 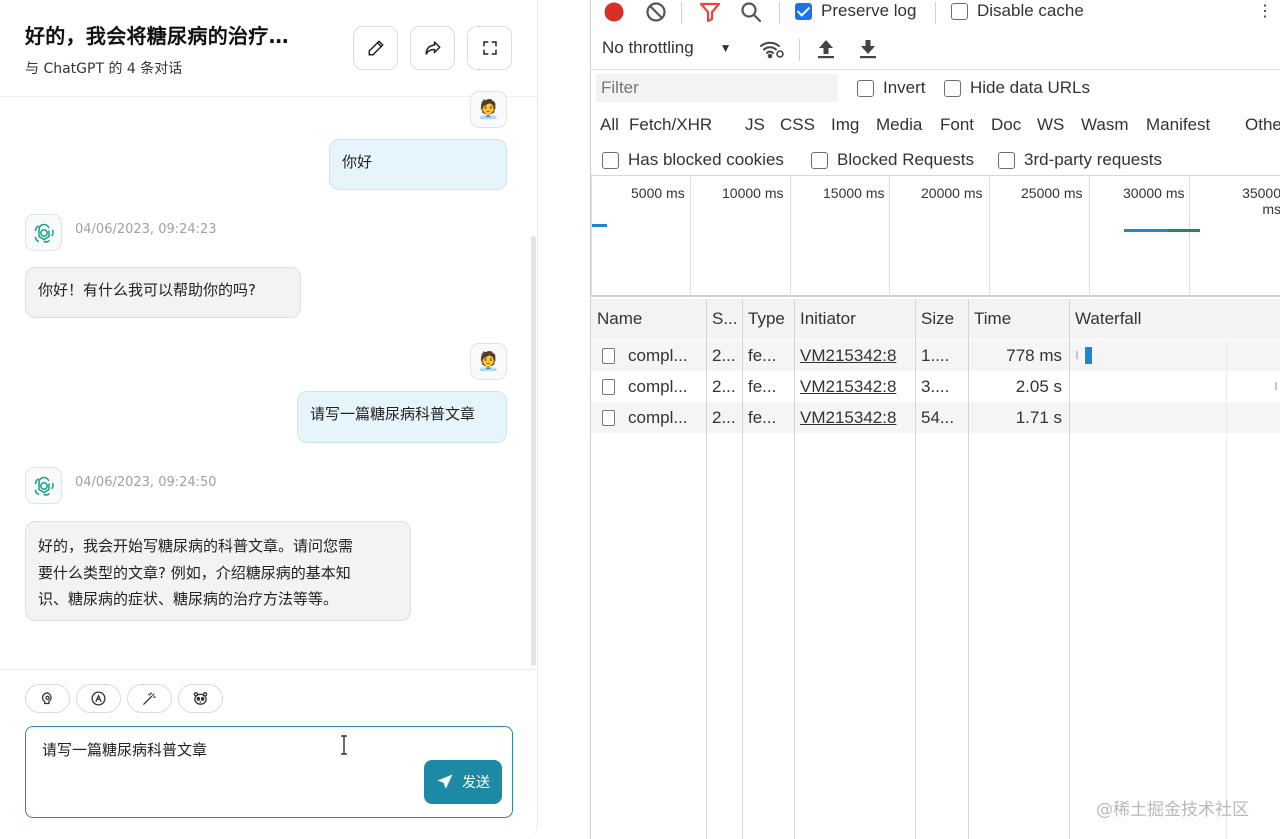 What do you see at coordinates (797, 125) in the screenshot?
I see `type-tab-css: CSS` at bounding box center [797, 125].